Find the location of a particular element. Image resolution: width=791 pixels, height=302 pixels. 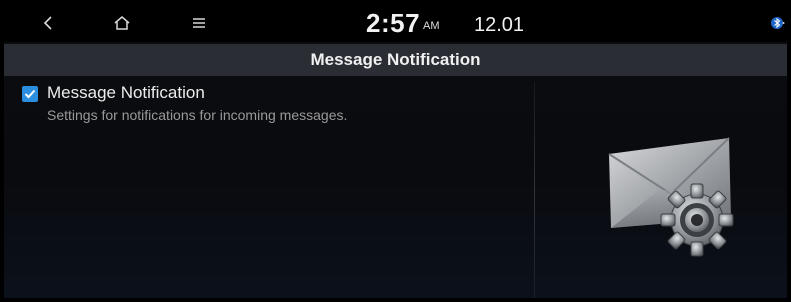

option-title: Message Notification is located at coordinates (126, 92).